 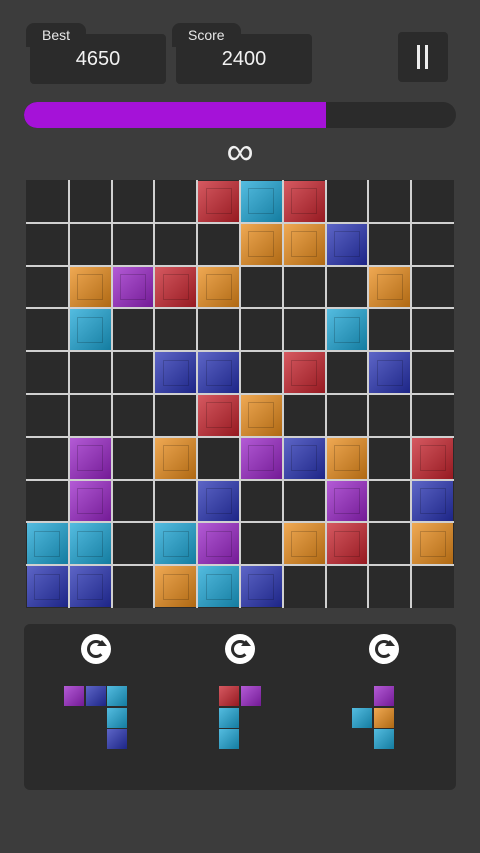 I want to click on pause-button, so click(x=423, y=57).